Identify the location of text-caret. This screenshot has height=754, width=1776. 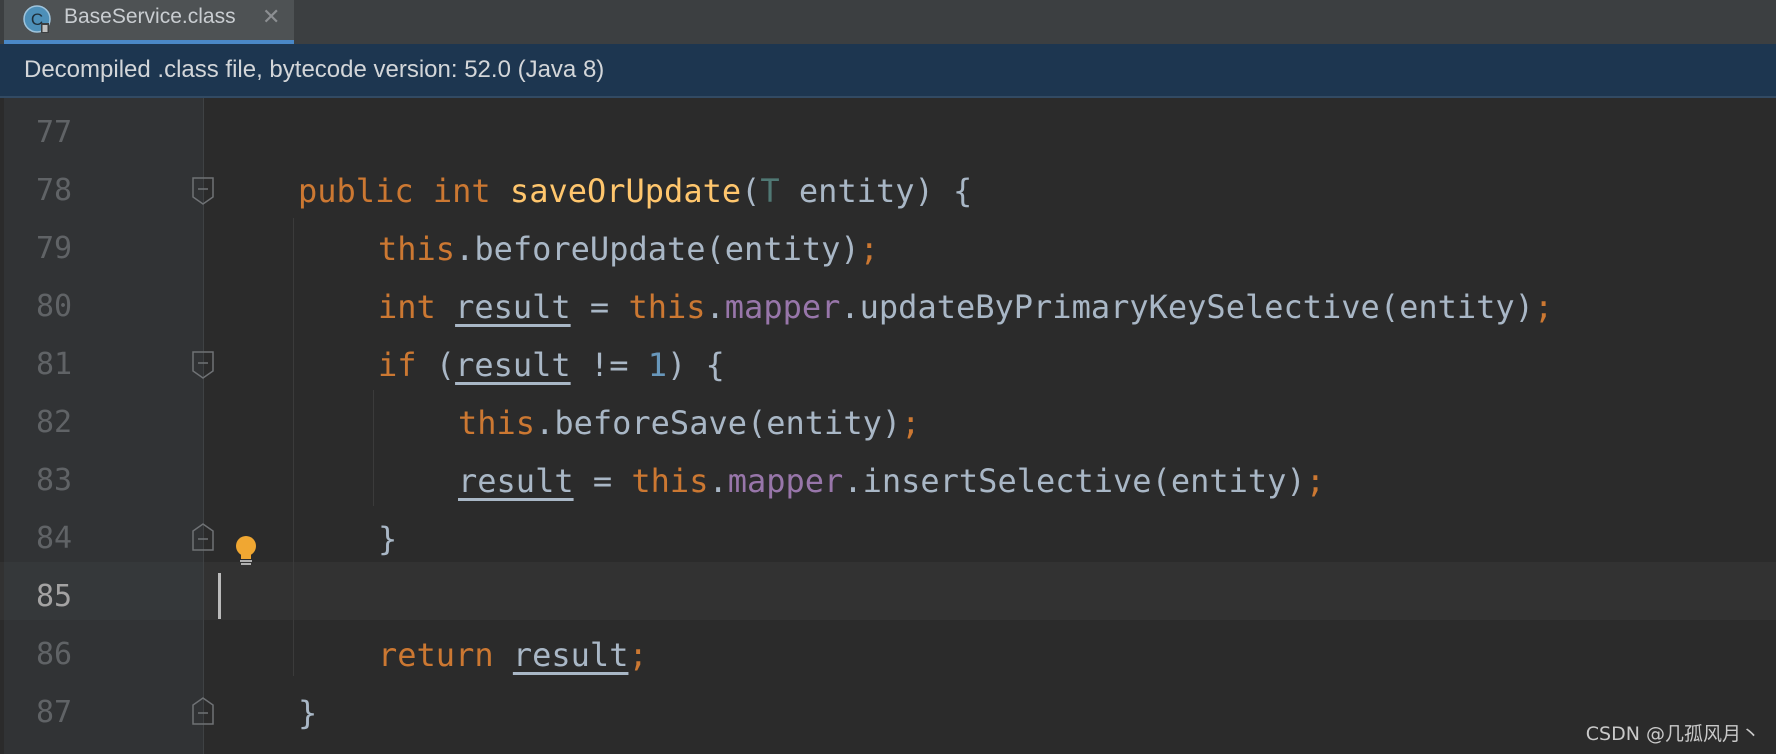
(219, 596).